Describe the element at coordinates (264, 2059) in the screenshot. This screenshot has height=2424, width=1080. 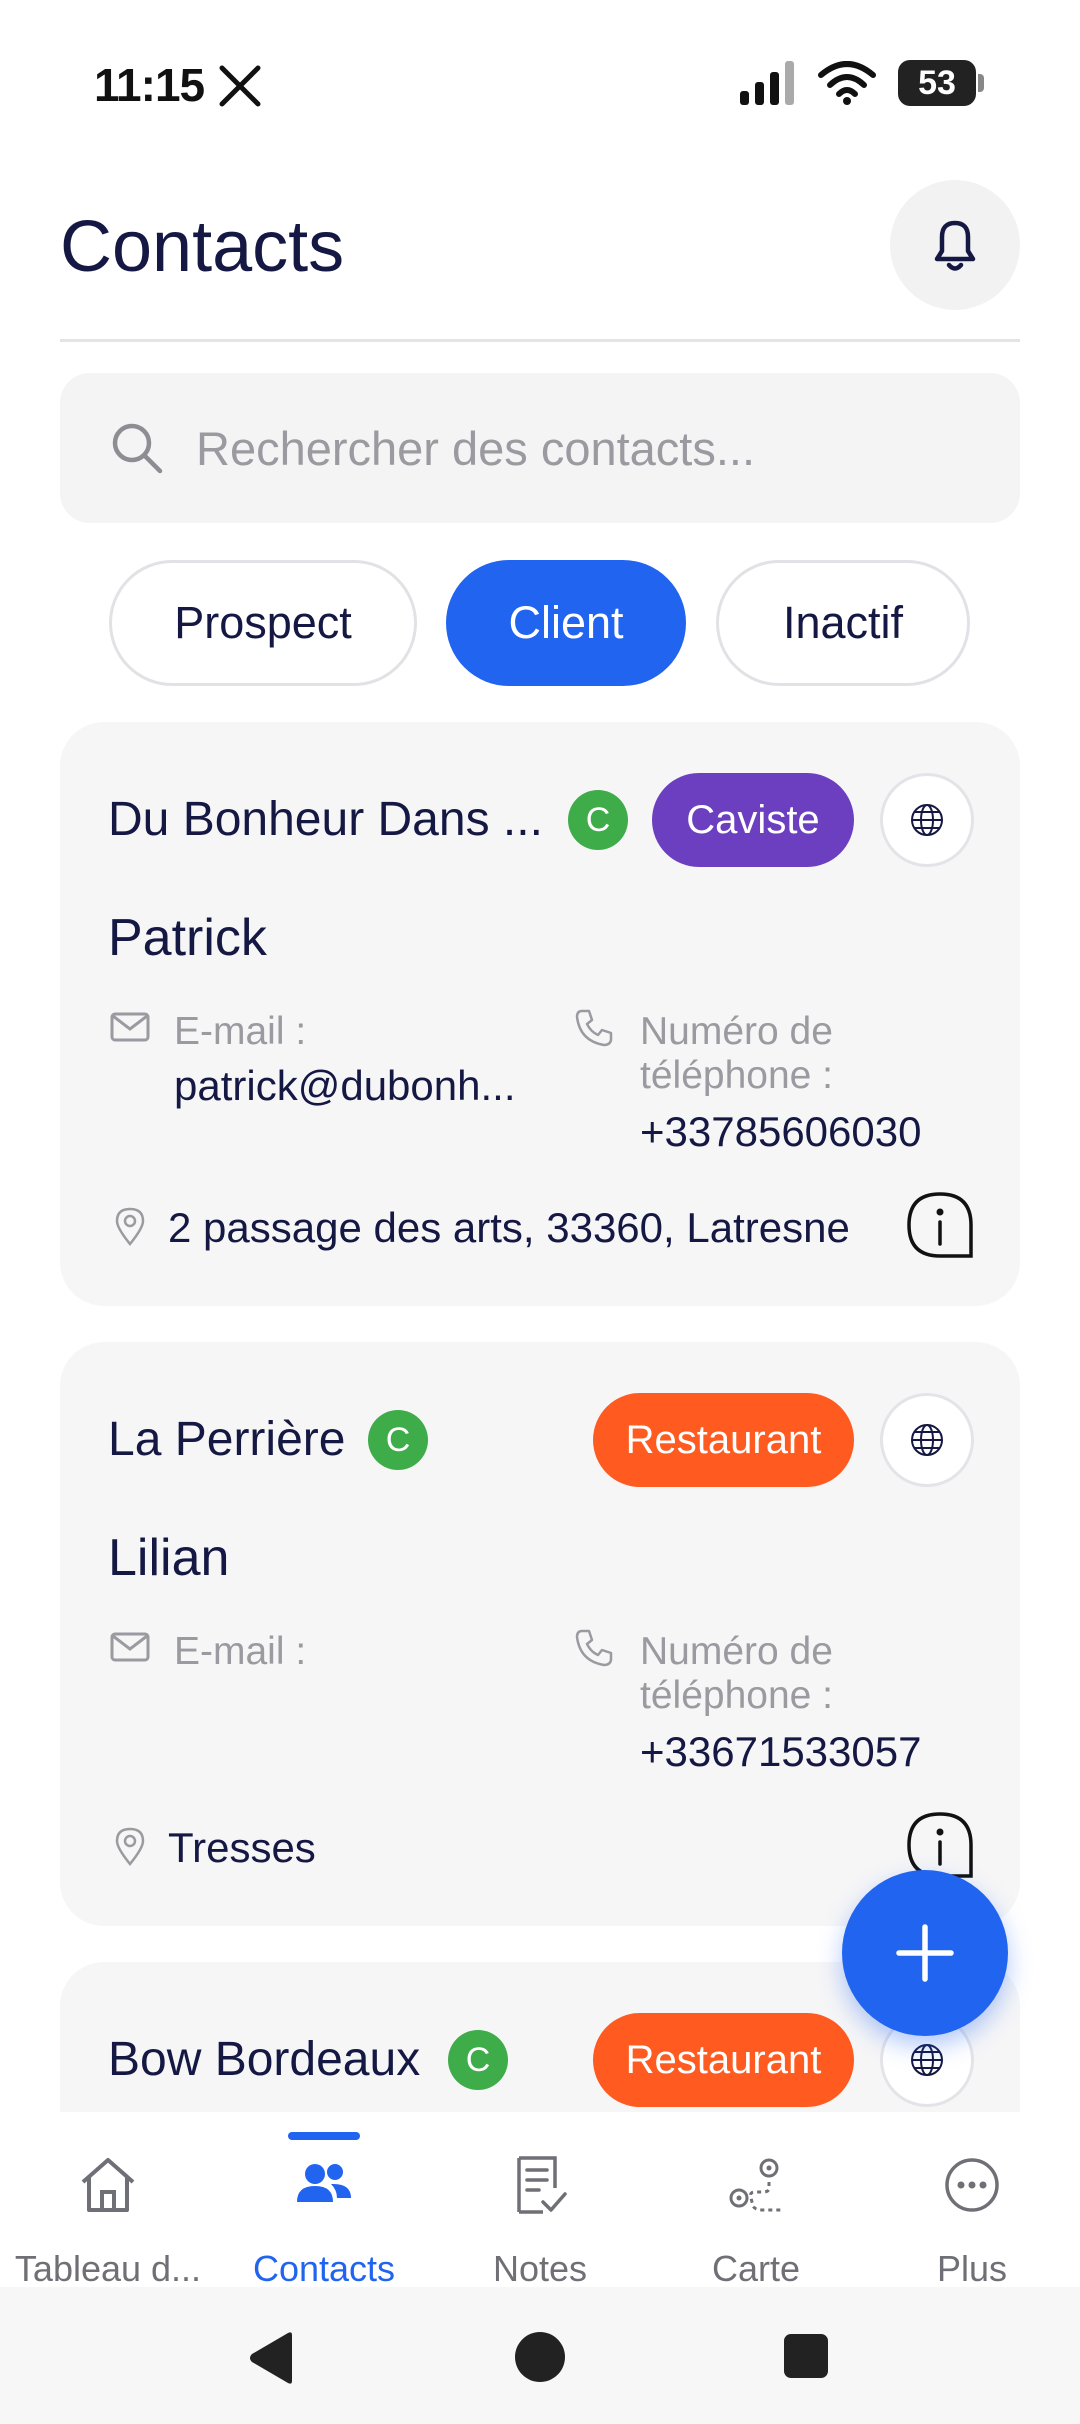
I see `company-name: Bow Bordeaux` at that location.